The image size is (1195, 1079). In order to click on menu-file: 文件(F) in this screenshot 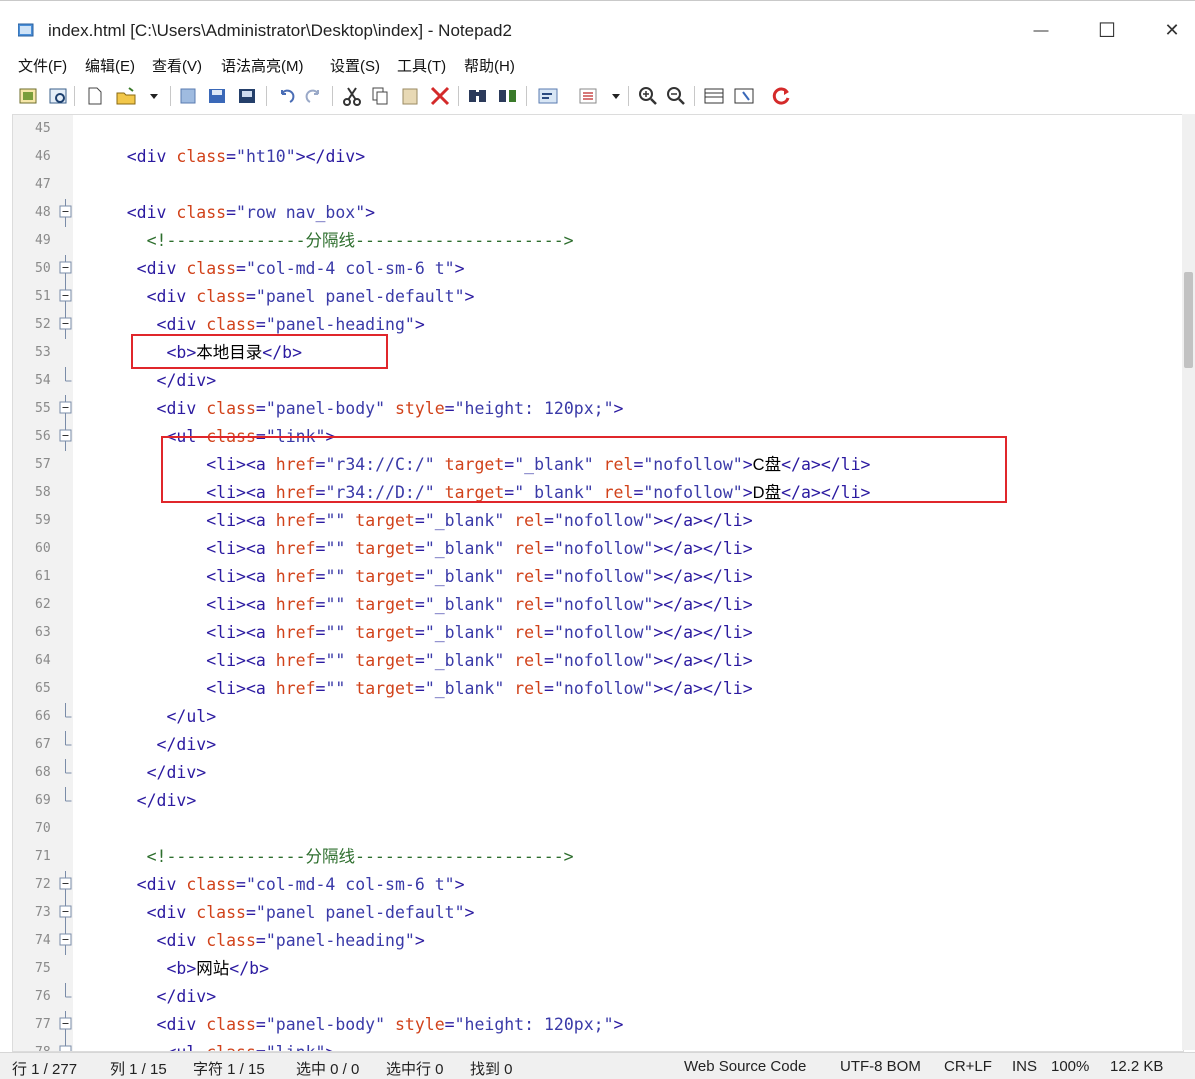, I will do `click(42, 65)`.